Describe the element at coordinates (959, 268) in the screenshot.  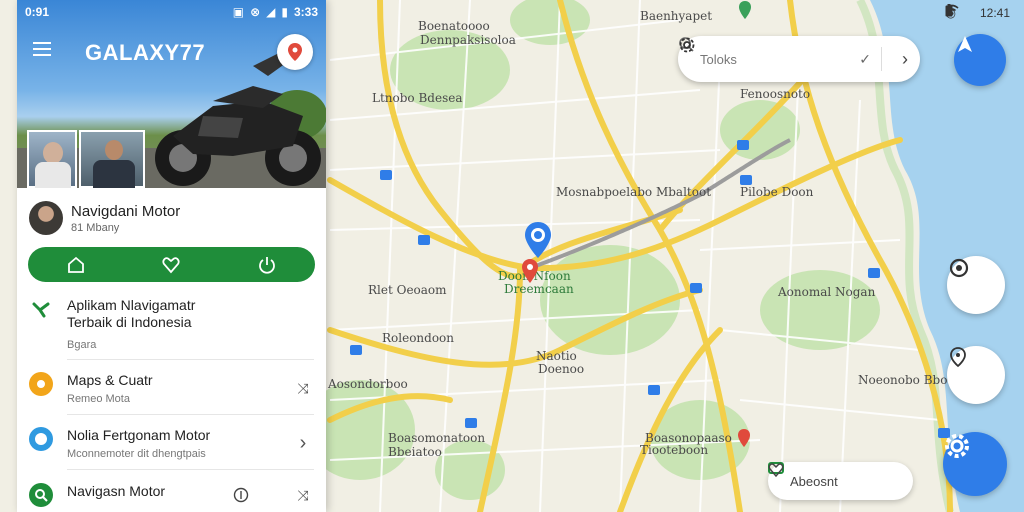
I see `target-icon` at that location.